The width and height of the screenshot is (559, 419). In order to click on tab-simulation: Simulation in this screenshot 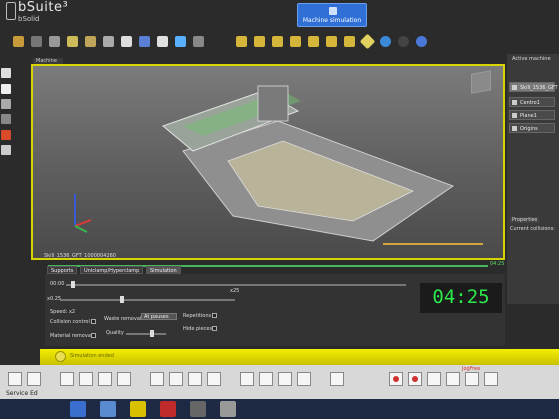, I will do `click(163, 270)`.